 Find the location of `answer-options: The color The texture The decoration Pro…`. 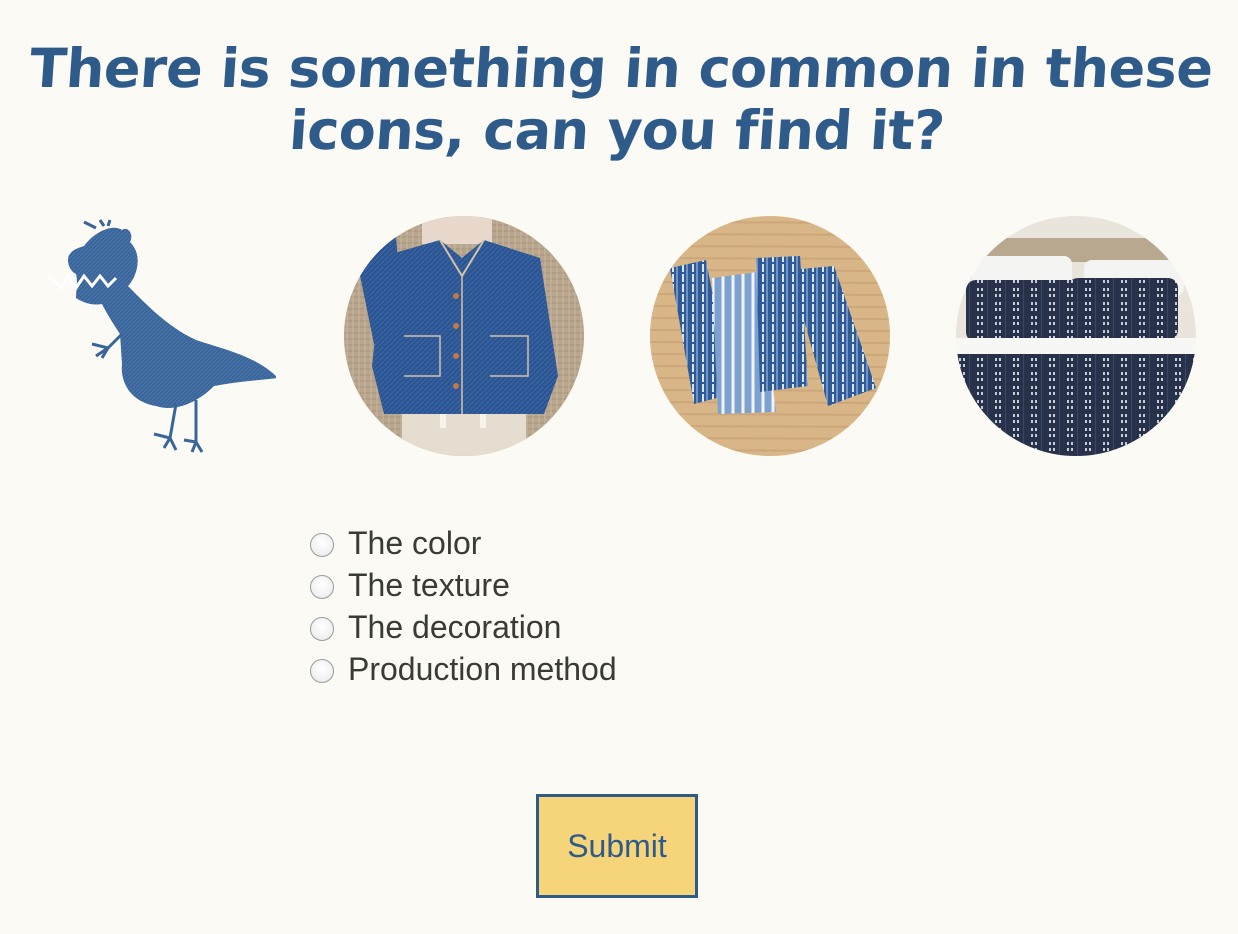

answer-options: The color The texture The decoration Pro… is located at coordinates (463, 606).